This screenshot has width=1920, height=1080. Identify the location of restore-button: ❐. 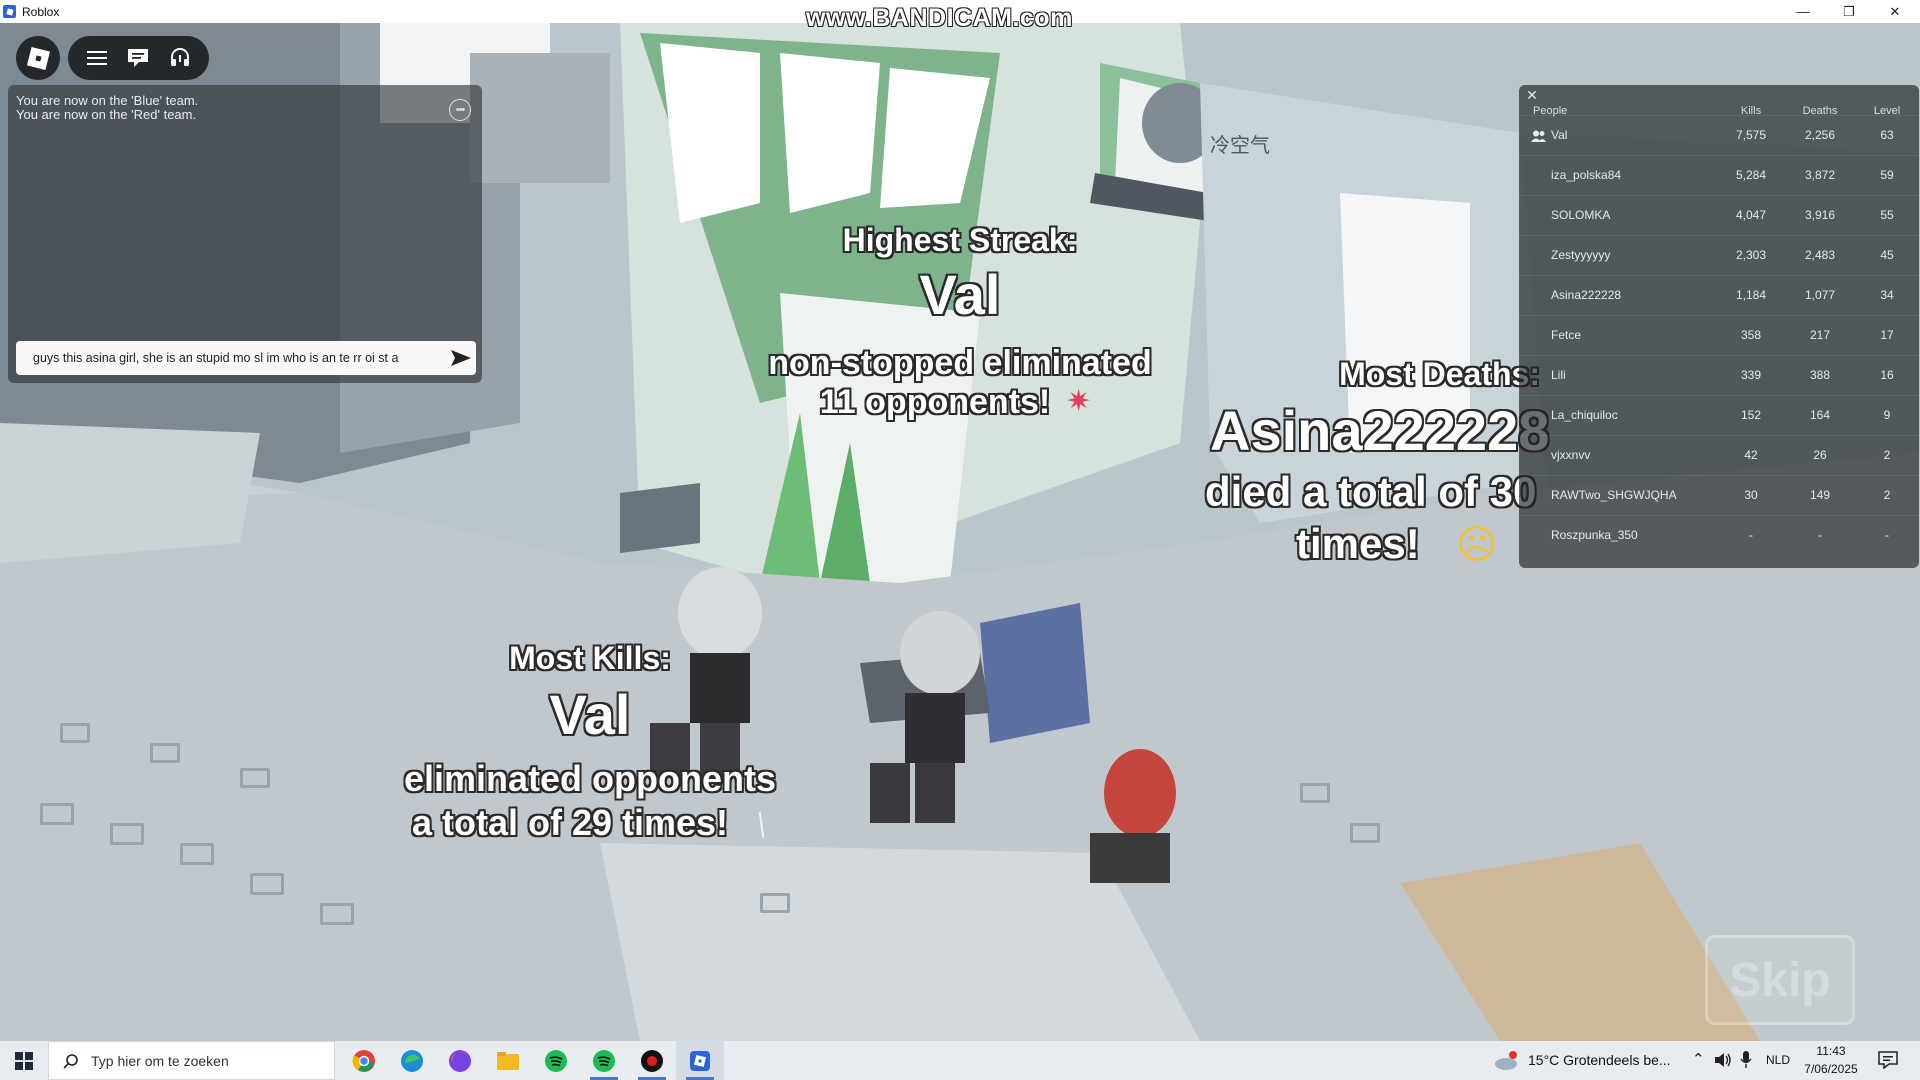
(1849, 11).